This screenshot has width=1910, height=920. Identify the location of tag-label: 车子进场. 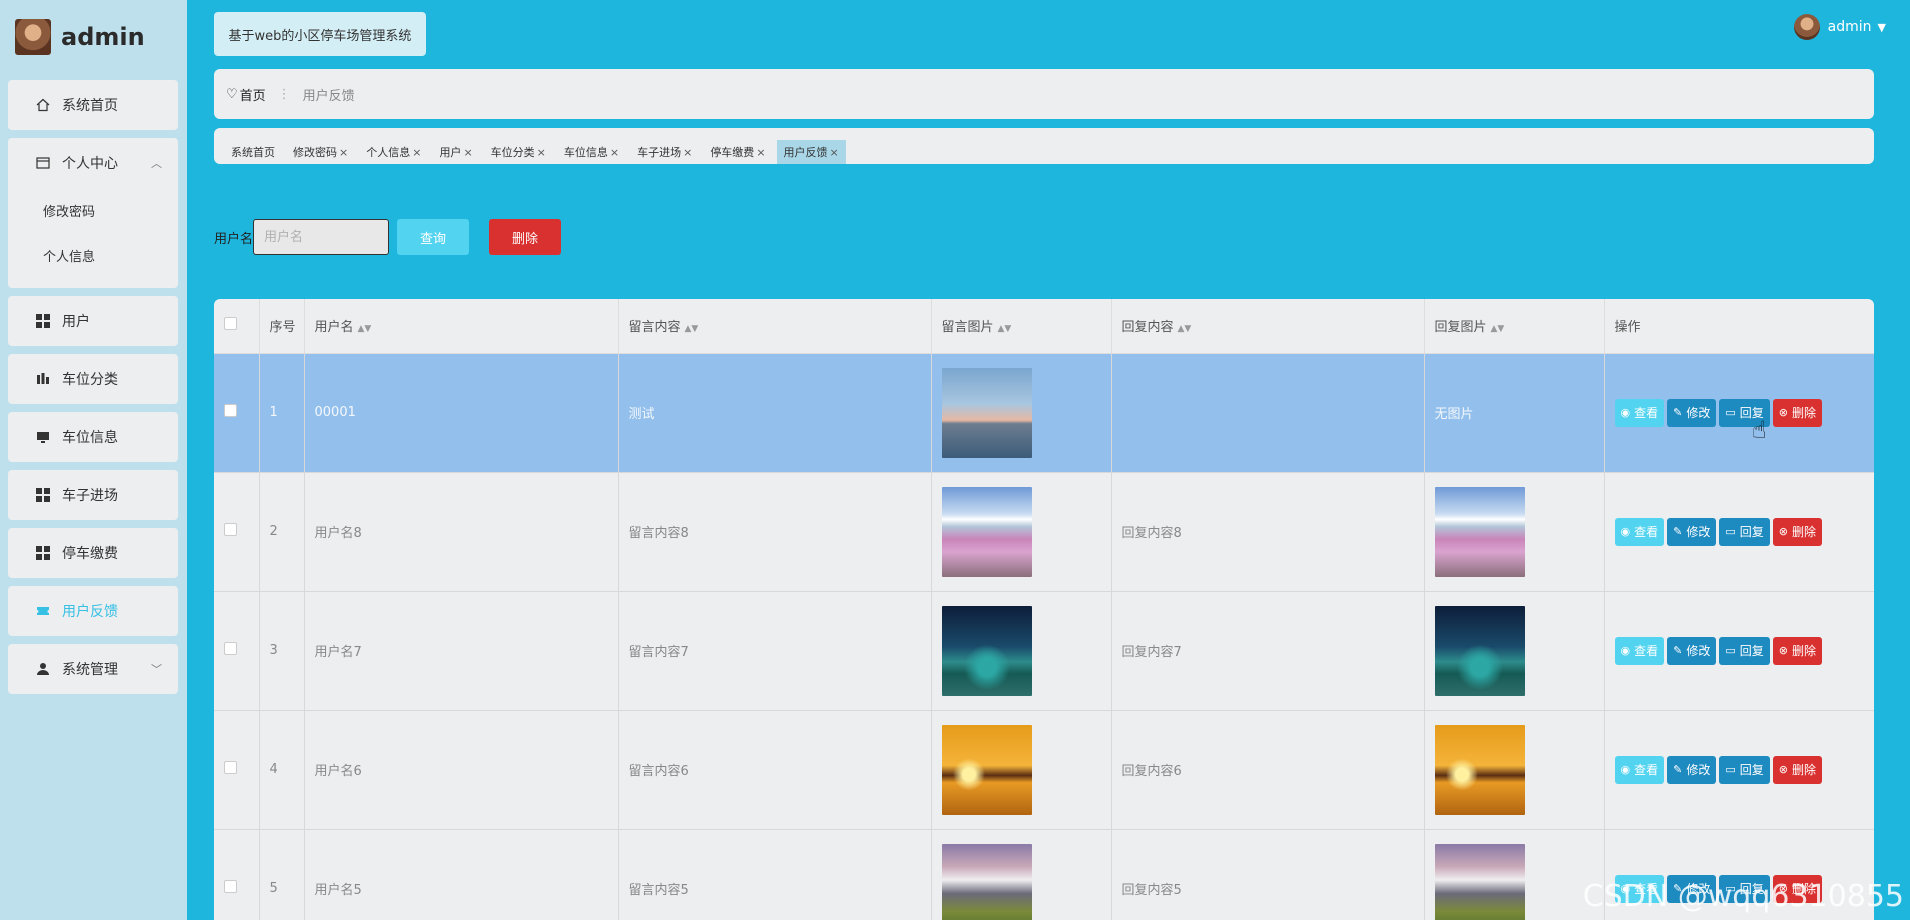
(659, 152).